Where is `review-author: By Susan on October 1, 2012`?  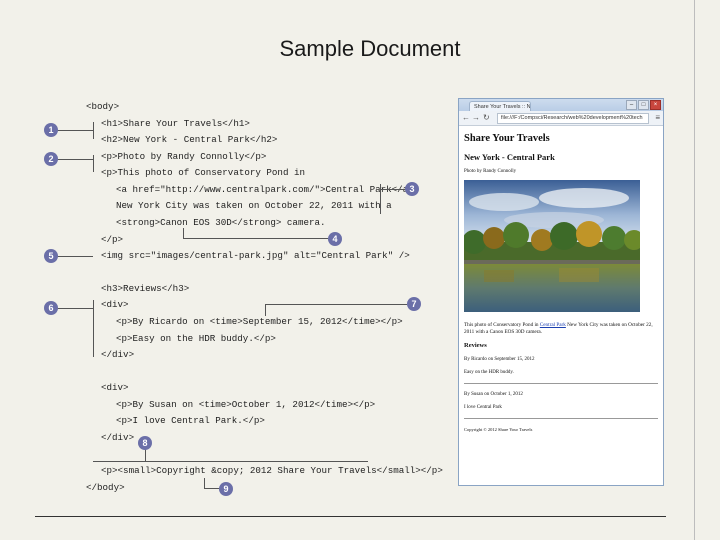 review-author: By Susan on October 1, 2012 is located at coordinates (493, 394).